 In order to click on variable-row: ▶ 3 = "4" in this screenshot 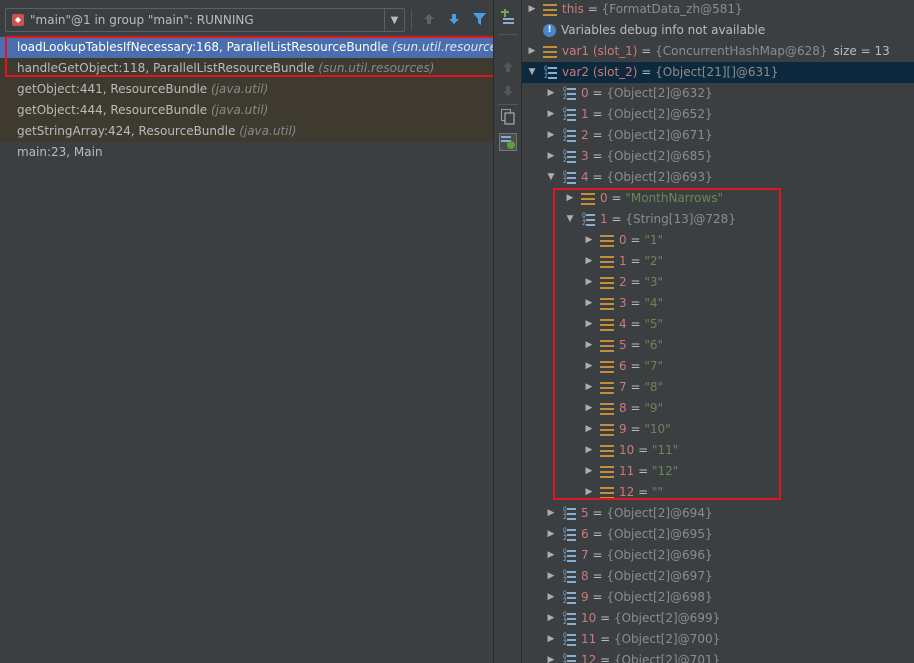, I will do `click(718, 303)`.